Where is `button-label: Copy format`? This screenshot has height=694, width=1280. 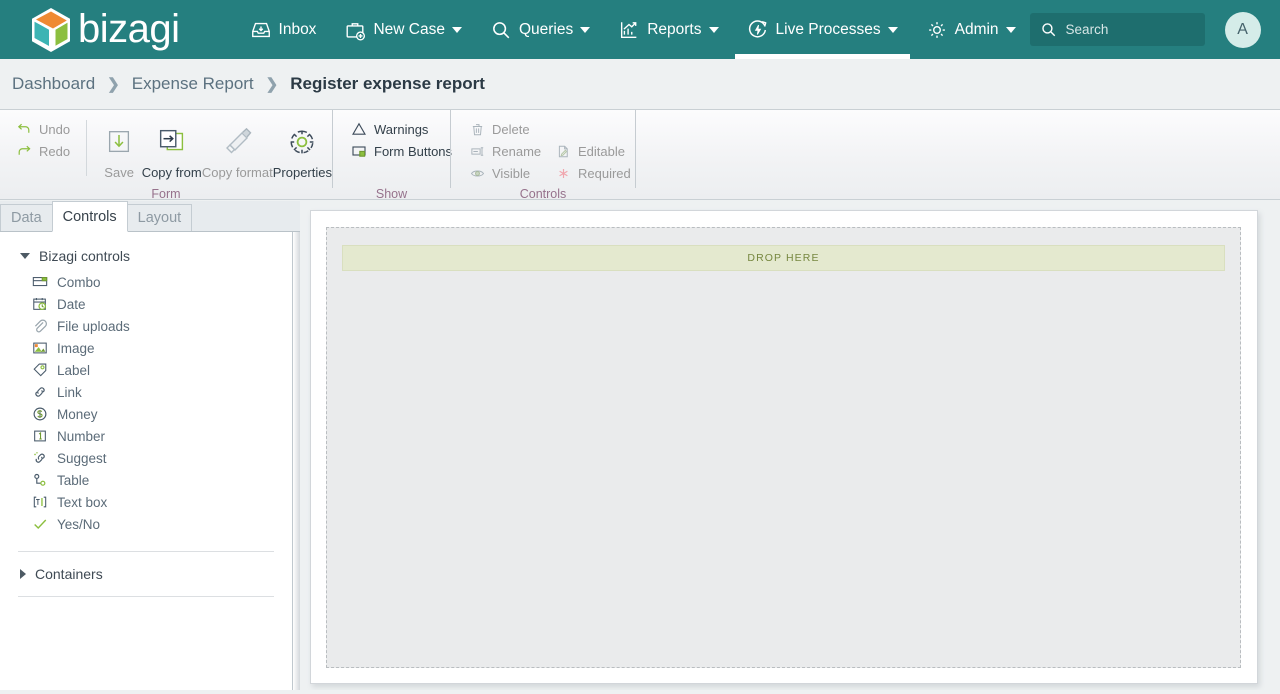
button-label: Copy format is located at coordinates (237, 172).